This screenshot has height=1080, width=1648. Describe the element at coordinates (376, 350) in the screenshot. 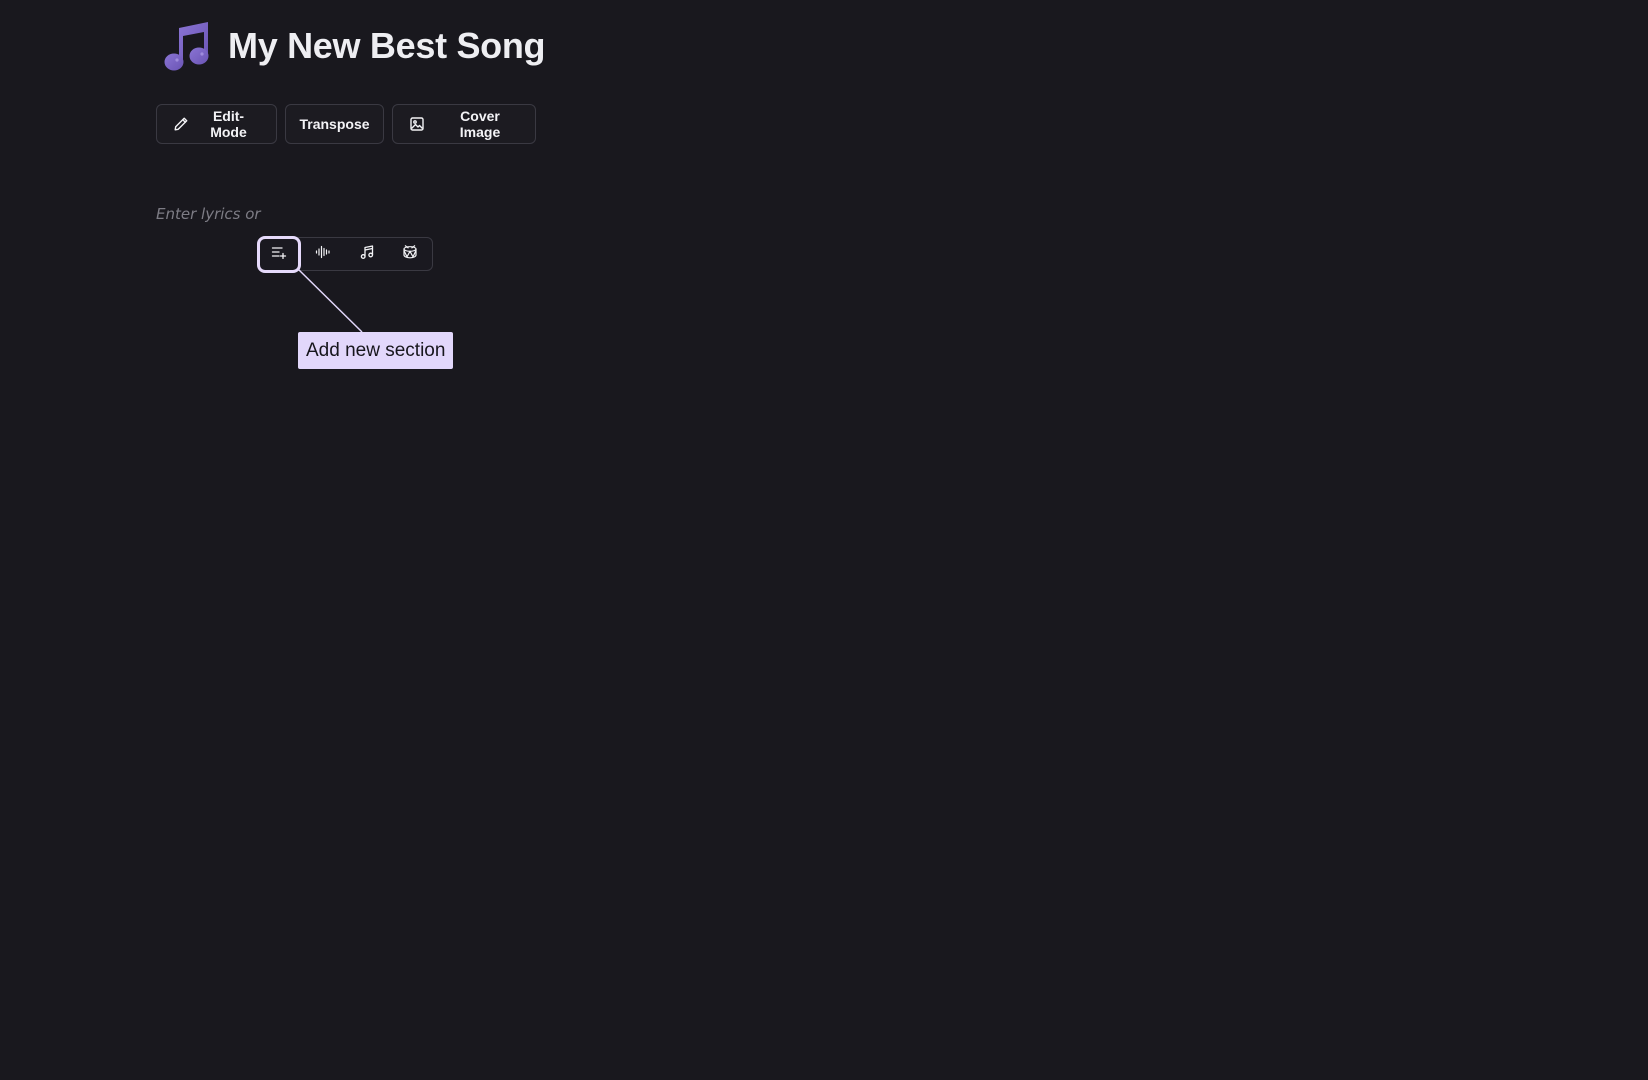

I see `add-section-tooltip: Add new section` at that location.